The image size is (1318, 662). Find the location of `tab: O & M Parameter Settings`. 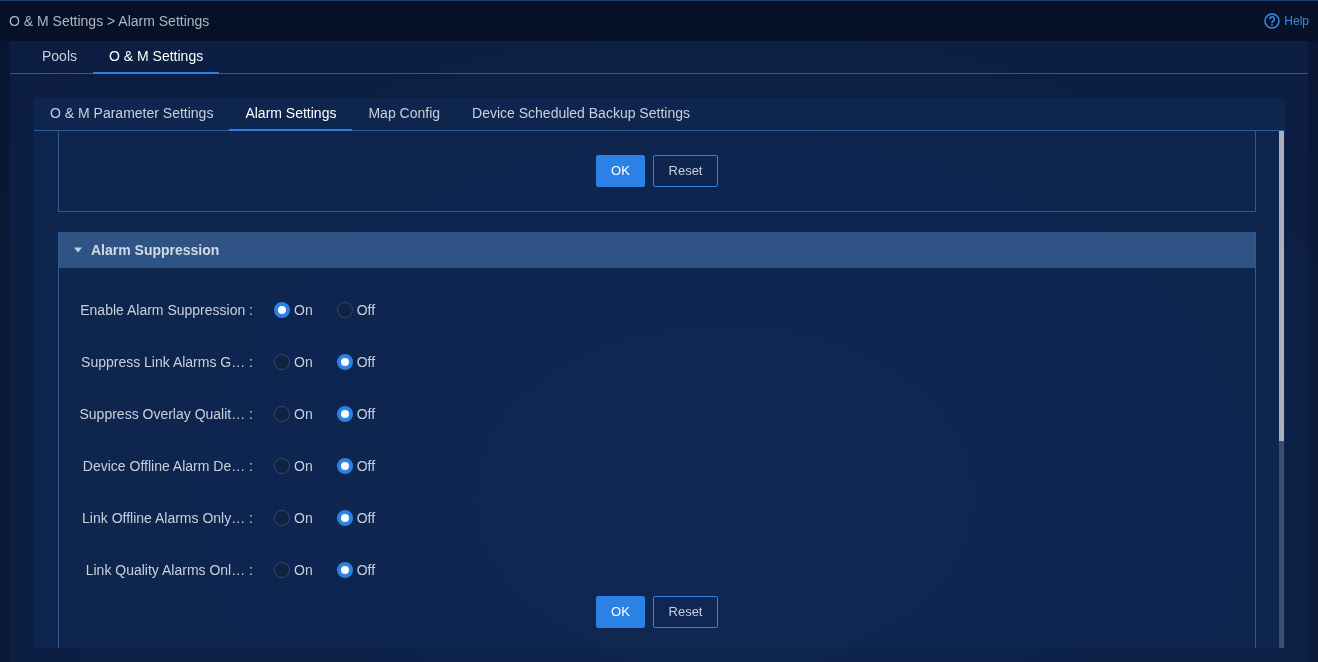

tab: O & M Parameter Settings is located at coordinates (132, 114).